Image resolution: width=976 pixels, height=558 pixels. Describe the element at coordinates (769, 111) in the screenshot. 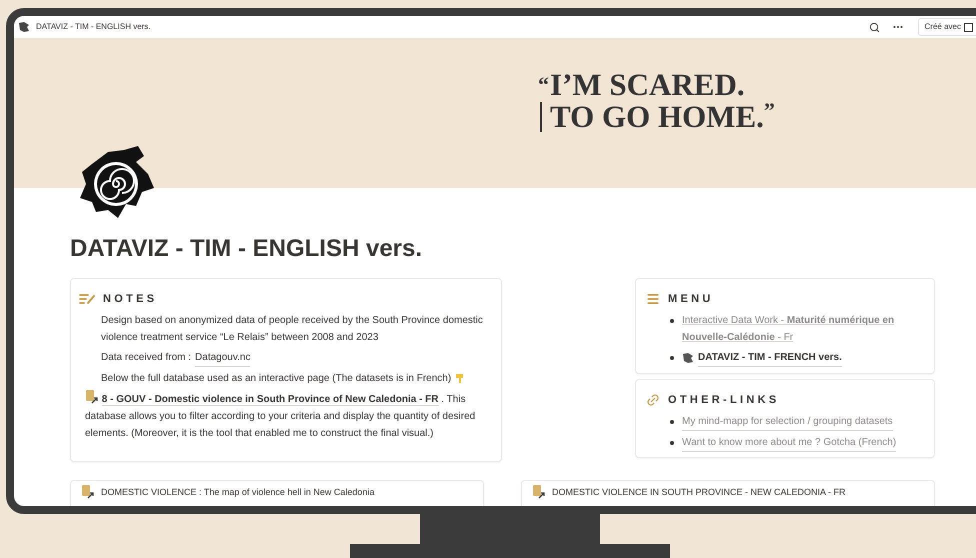

I see `quote-mark: ”` at that location.